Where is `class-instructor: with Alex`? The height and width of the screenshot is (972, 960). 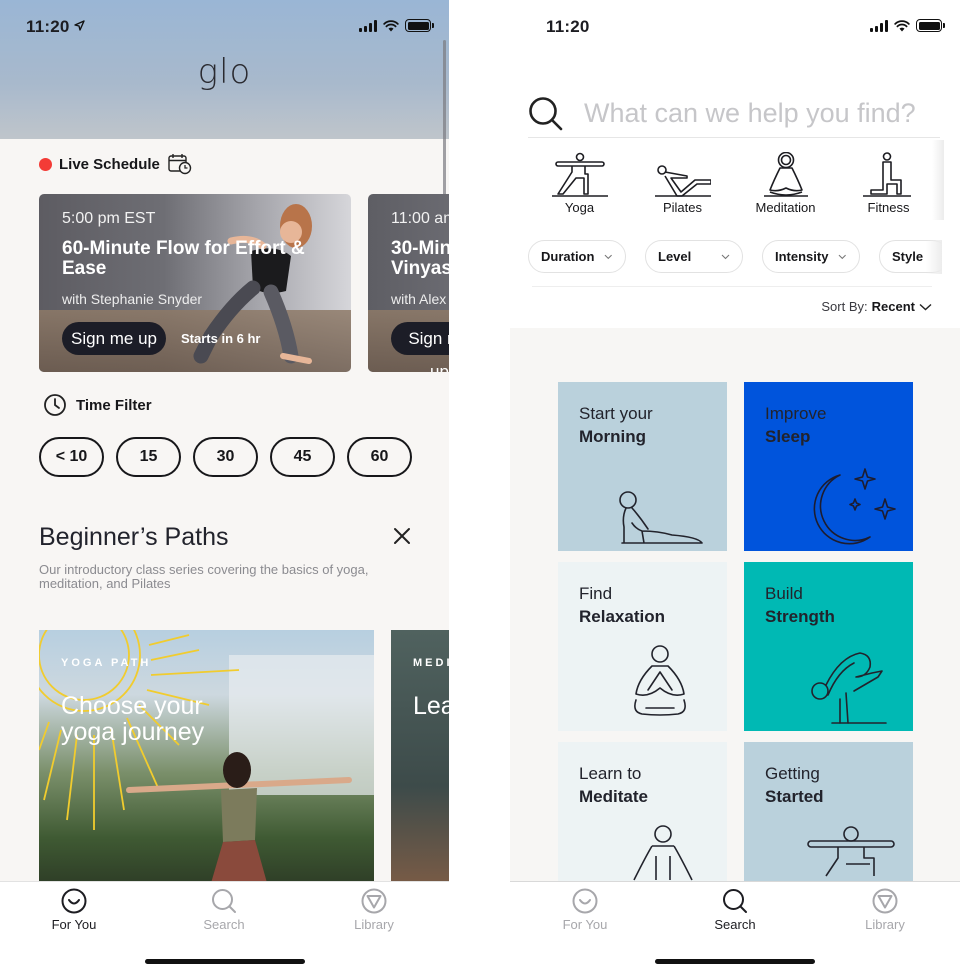
class-instructor: with Alex is located at coordinates (419, 299).